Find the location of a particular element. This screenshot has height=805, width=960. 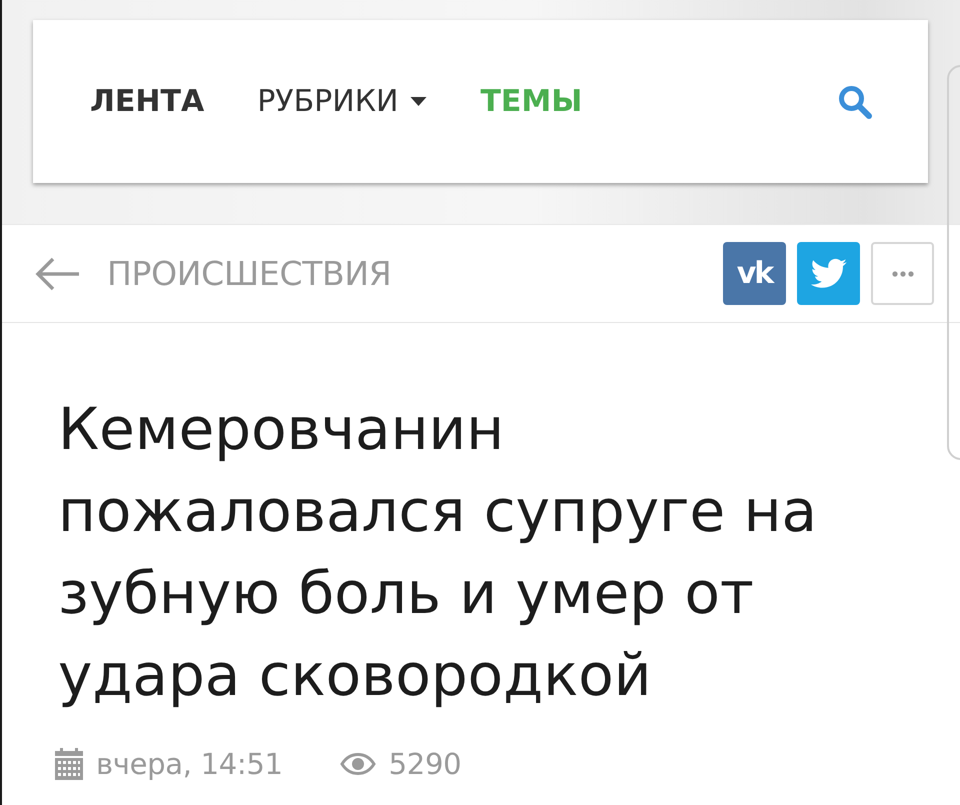

nav-link: ЛЕНТА is located at coordinates (147, 101).